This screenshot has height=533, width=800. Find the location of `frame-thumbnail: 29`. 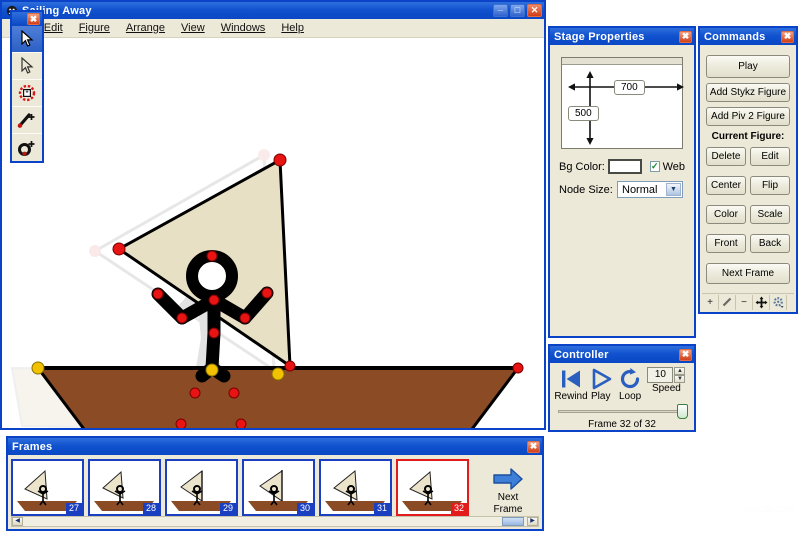

frame-thumbnail: 29 is located at coordinates (201, 487).